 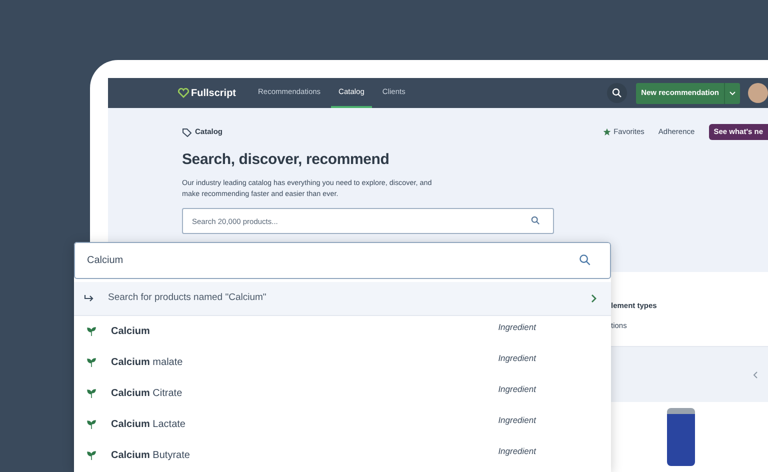 I want to click on search-all-row: Search for products named "Calcium", so click(x=342, y=299).